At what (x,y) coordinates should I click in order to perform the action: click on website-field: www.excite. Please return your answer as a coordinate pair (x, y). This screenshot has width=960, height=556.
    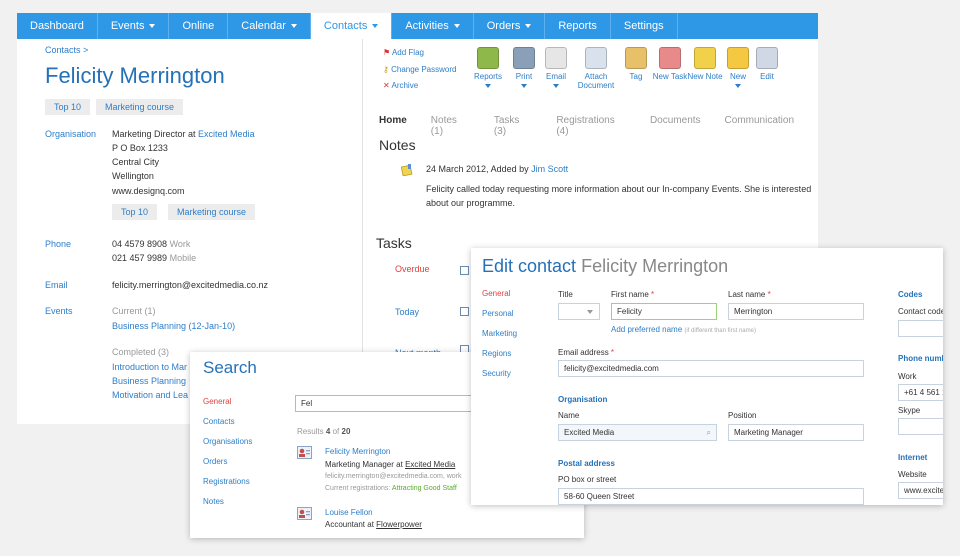
    Looking at the image, I should click on (920, 490).